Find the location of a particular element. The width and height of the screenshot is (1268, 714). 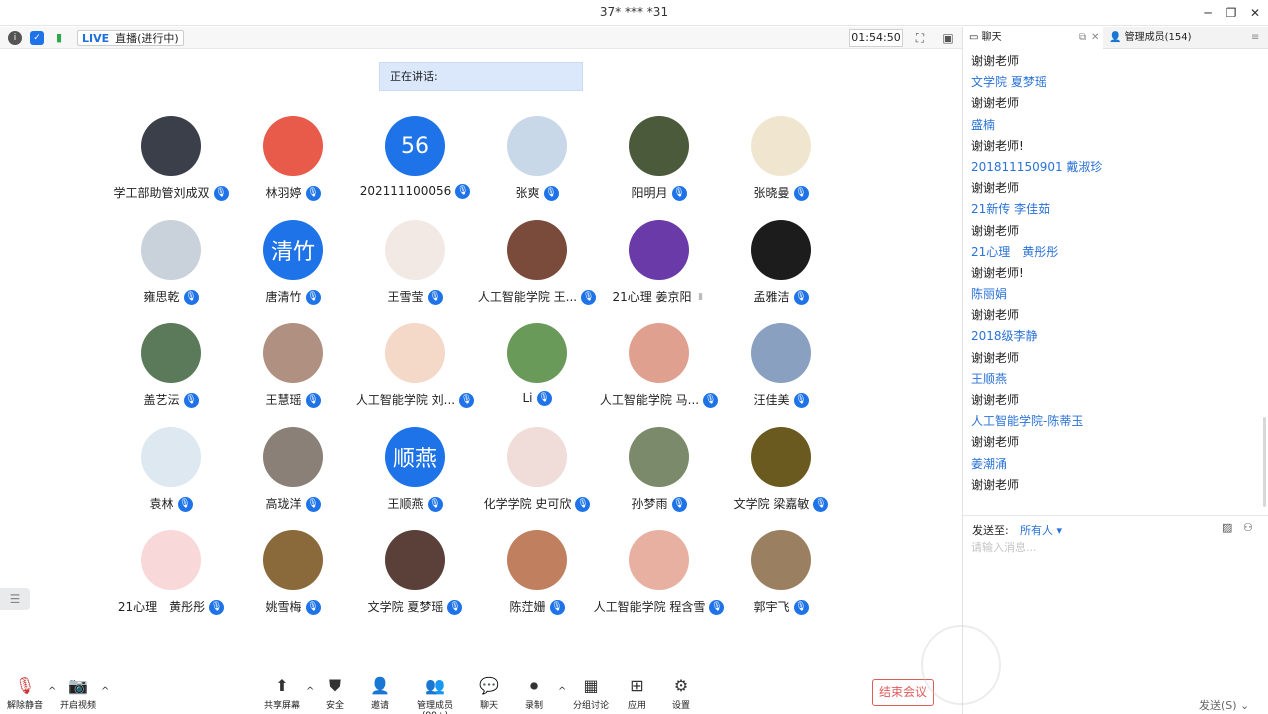

participant-tile: 雍思乾 🎙 is located at coordinates (171, 269).